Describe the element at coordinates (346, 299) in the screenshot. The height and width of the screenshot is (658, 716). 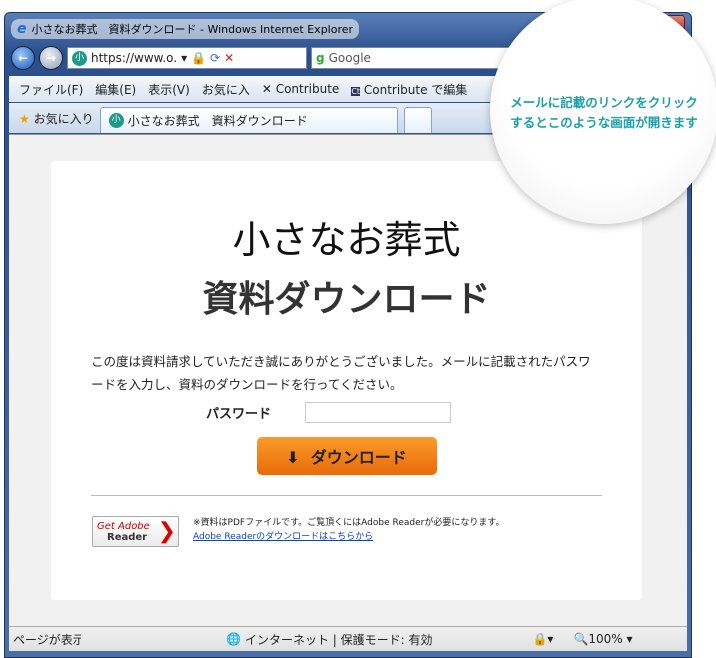
I see `page-title: 資料ダウンロード` at that location.